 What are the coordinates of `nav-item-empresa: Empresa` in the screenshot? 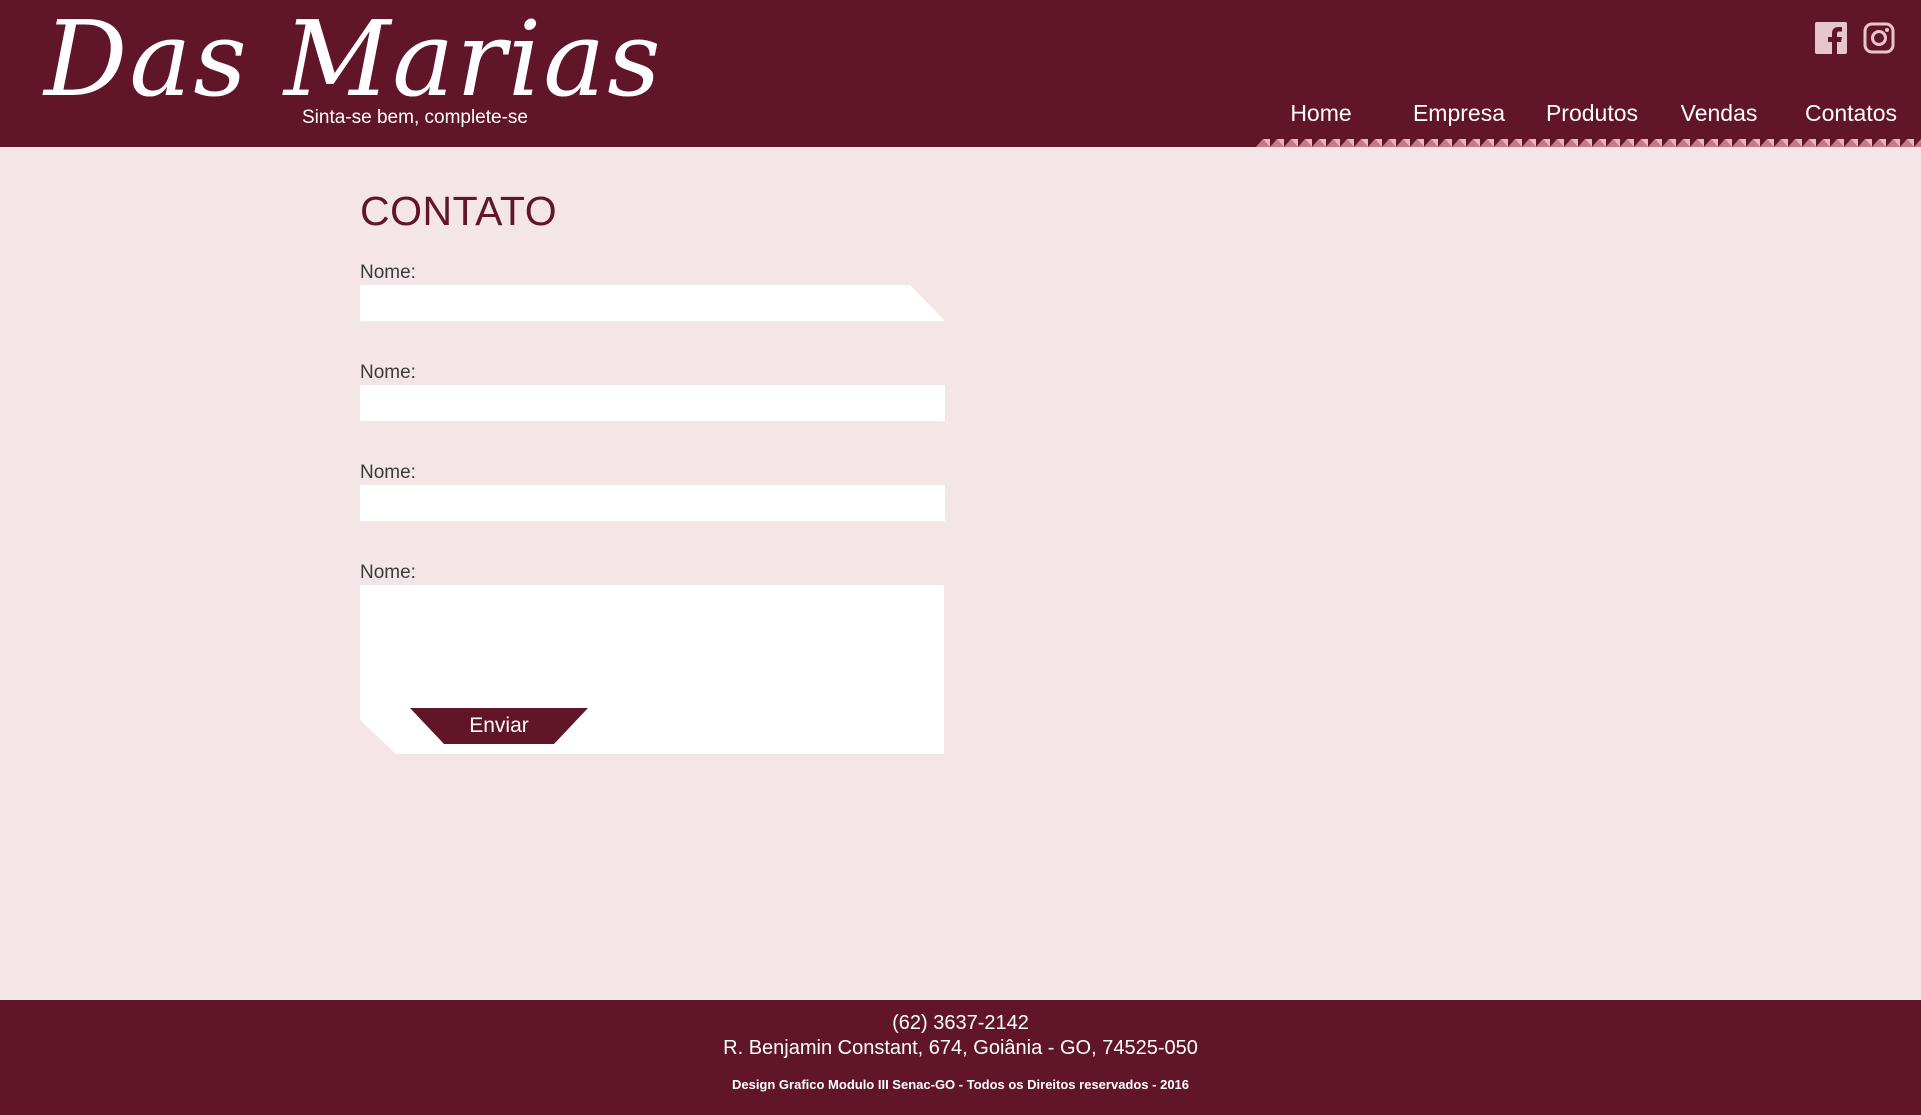 It's located at (1459, 113).